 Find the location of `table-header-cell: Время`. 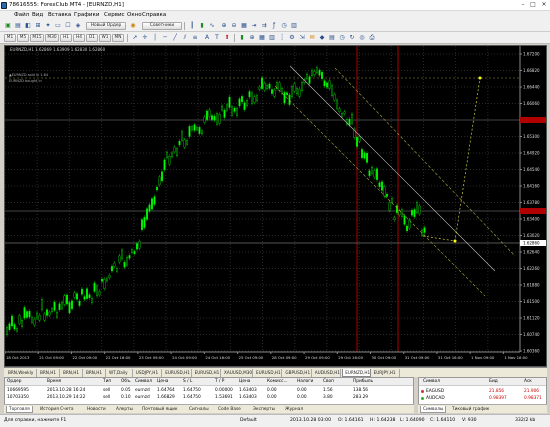

table-header-cell: Время is located at coordinates (54, 381).